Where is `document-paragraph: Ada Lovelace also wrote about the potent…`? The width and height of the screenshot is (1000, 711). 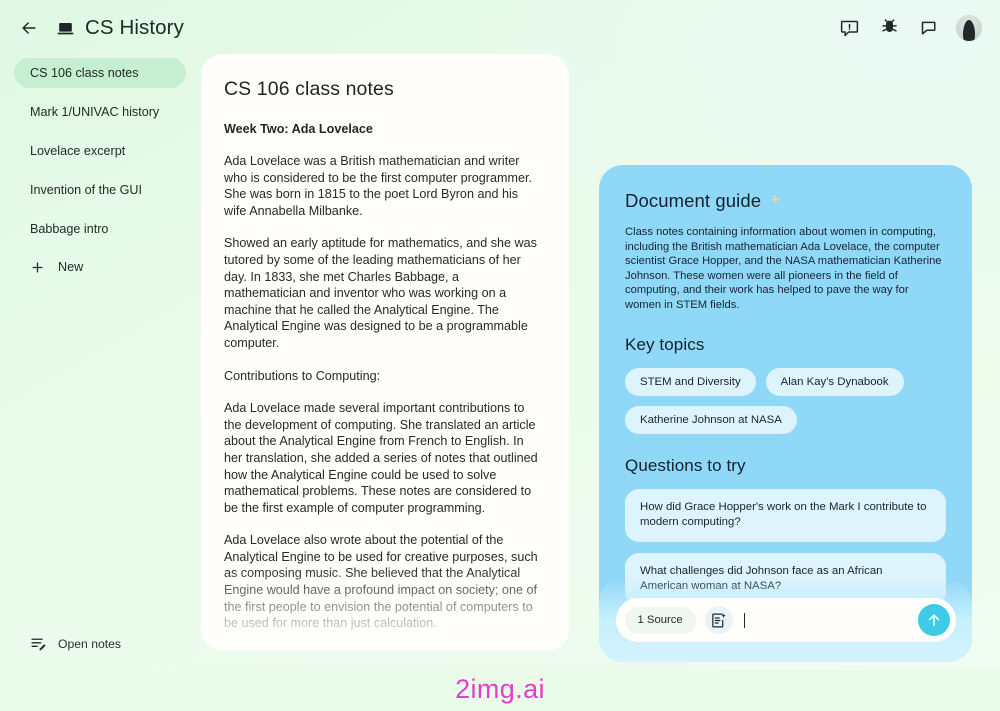 document-paragraph: Ada Lovelace also wrote about the potent… is located at coordinates (381, 582).